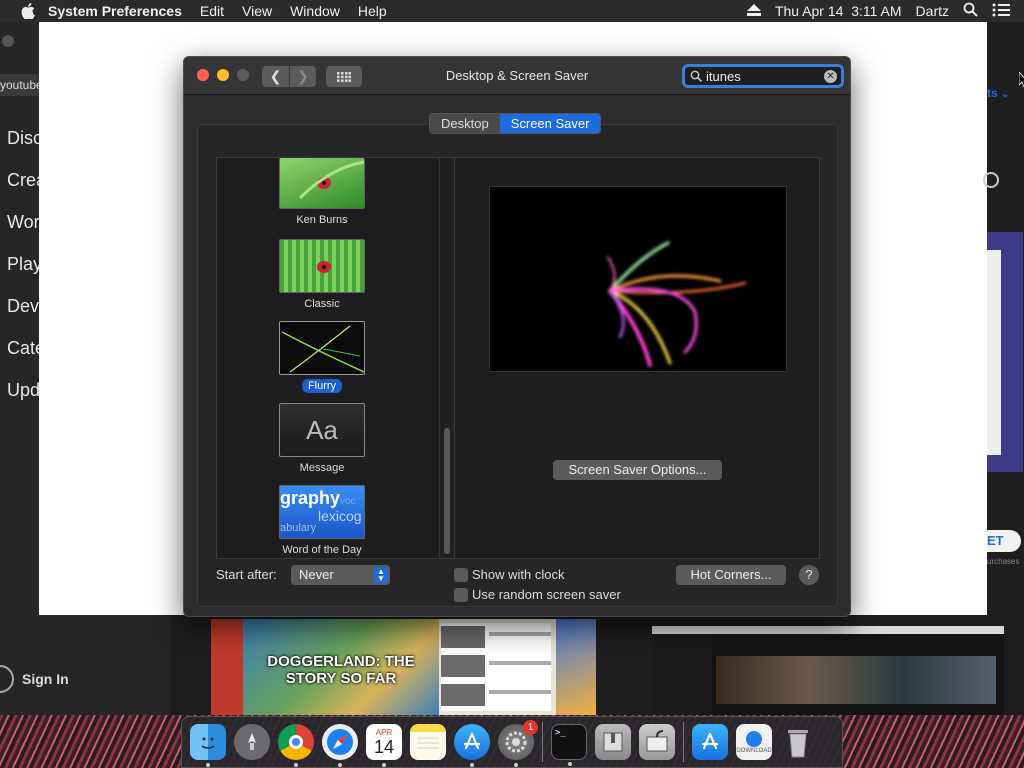  I want to click on chevron-updown-icon: ▲ ▼, so click(381, 575).